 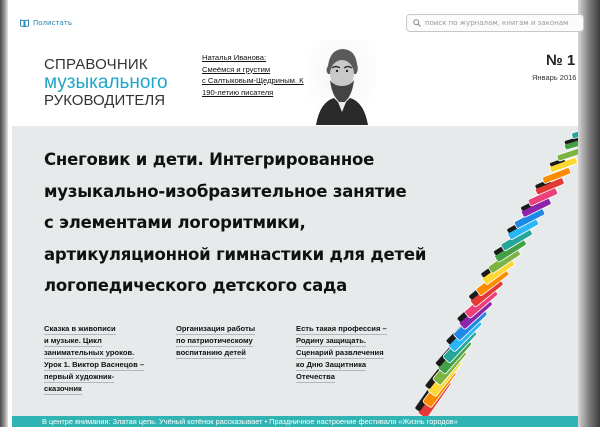 I want to click on article-title-line: Сказка в живописи, so click(x=80, y=329).